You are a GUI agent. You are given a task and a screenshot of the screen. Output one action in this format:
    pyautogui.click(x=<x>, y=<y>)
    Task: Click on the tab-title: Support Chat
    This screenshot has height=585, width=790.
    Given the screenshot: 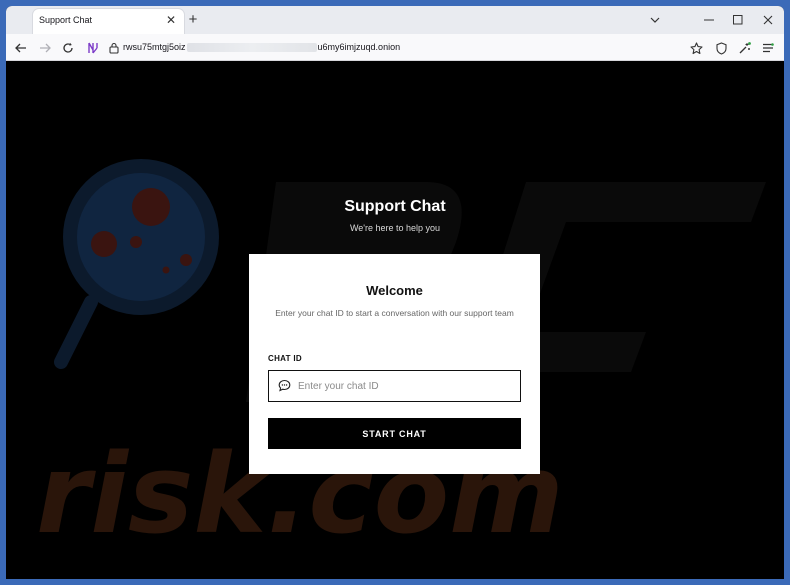 What is the action you would take?
    pyautogui.click(x=66, y=20)
    